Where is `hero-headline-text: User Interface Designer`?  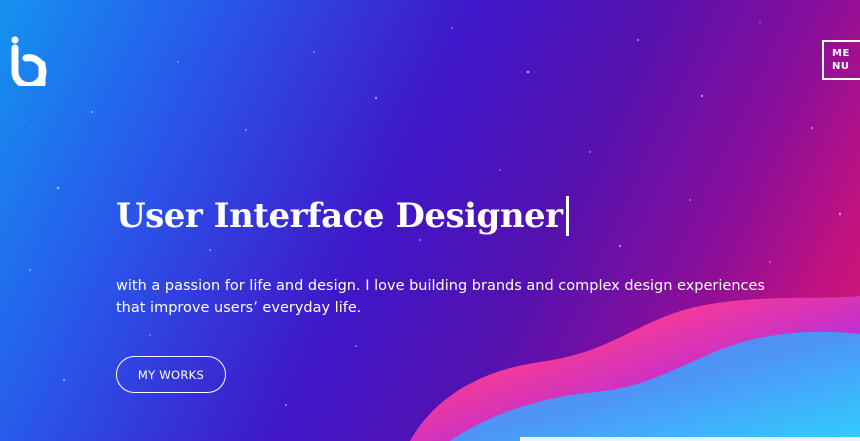
hero-headline-text: User Interface Designer is located at coordinates (339, 216).